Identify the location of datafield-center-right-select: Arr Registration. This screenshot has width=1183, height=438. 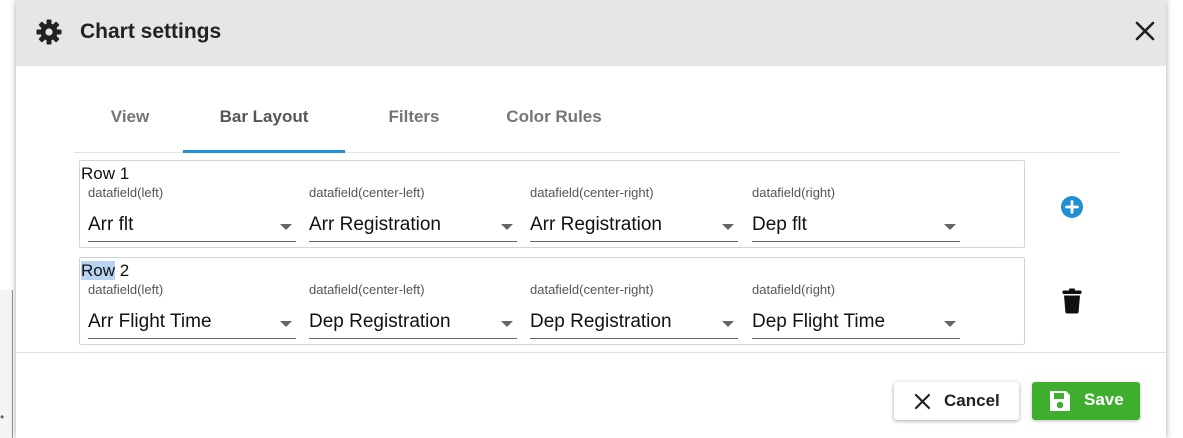
(634, 224).